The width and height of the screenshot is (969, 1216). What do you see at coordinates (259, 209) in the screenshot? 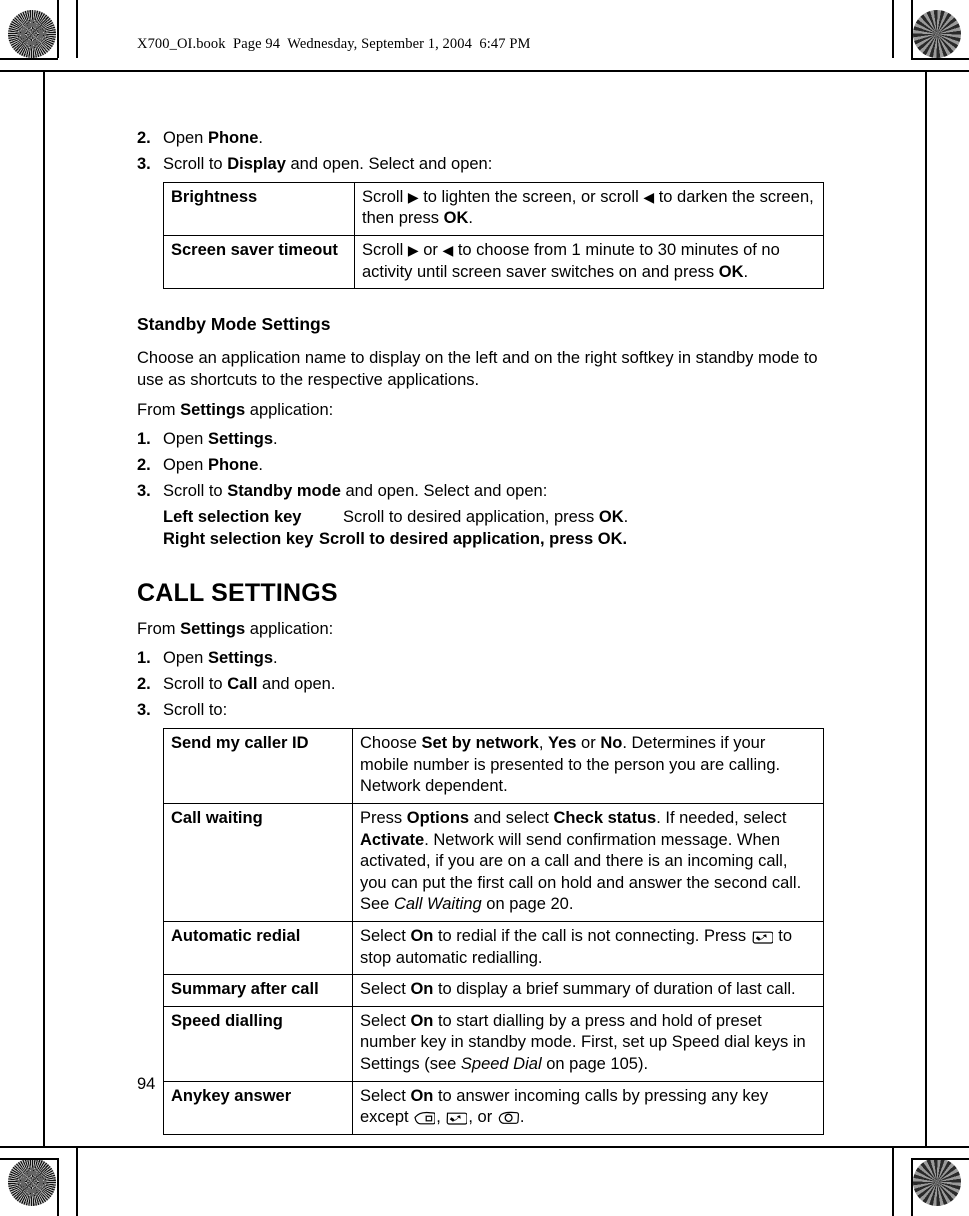
I see `setting-name-cell: Brightness` at bounding box center [259, 209].